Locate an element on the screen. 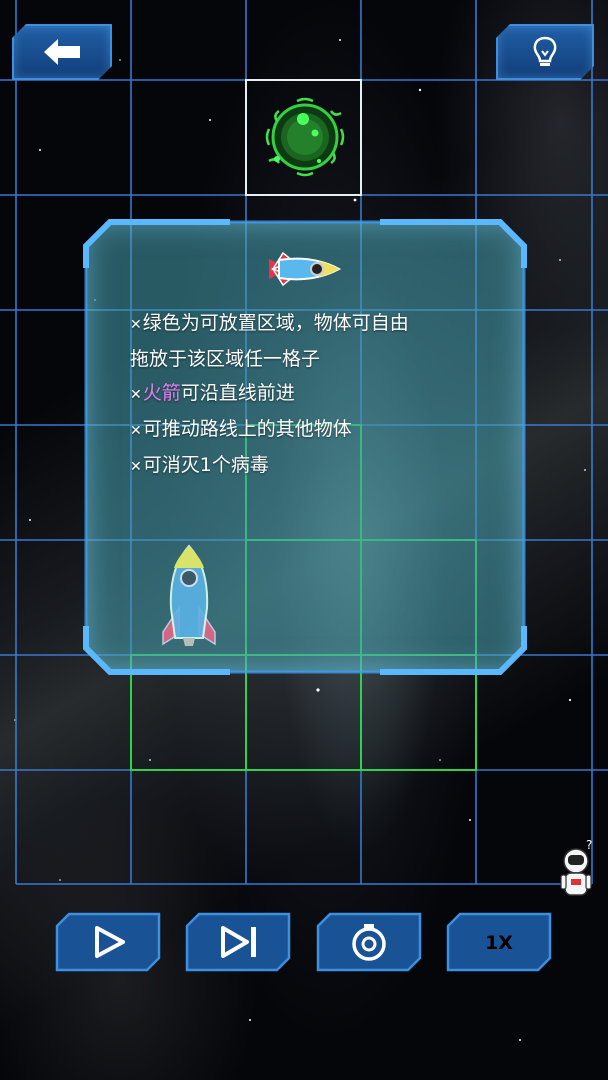 The height and width of the screenshot is (1080, 608). speed-label: 1X is located at coordinates (499, 943).